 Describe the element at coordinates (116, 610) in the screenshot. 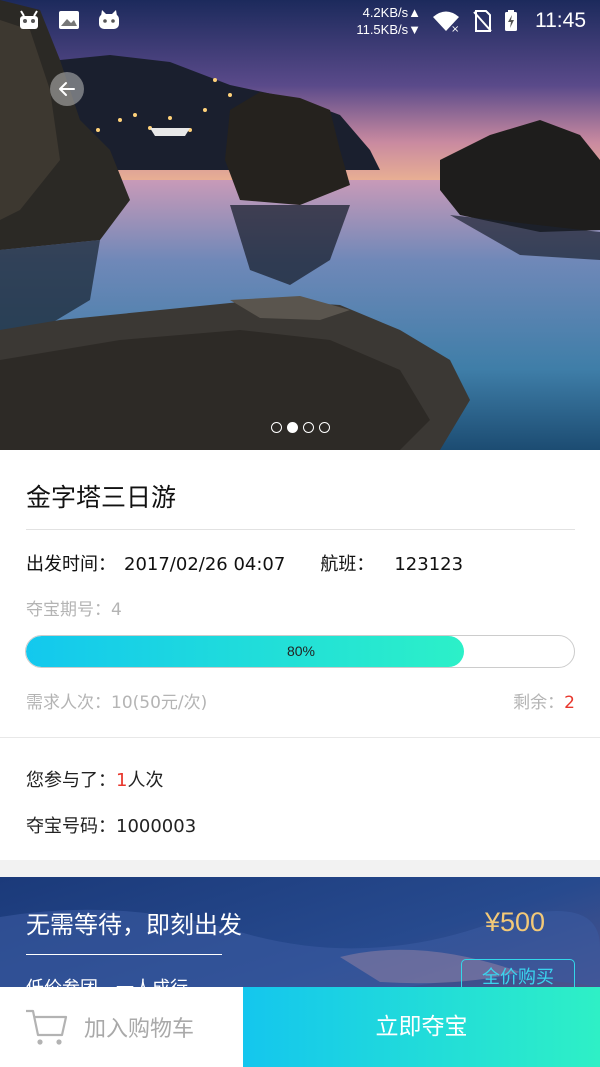

I see `period-value: 4` at that location.